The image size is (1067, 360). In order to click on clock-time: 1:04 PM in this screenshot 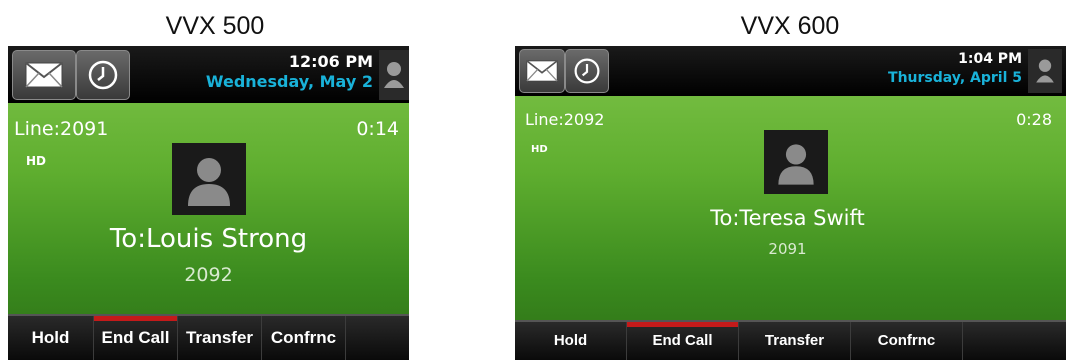, I will do `click(990, 59)`.